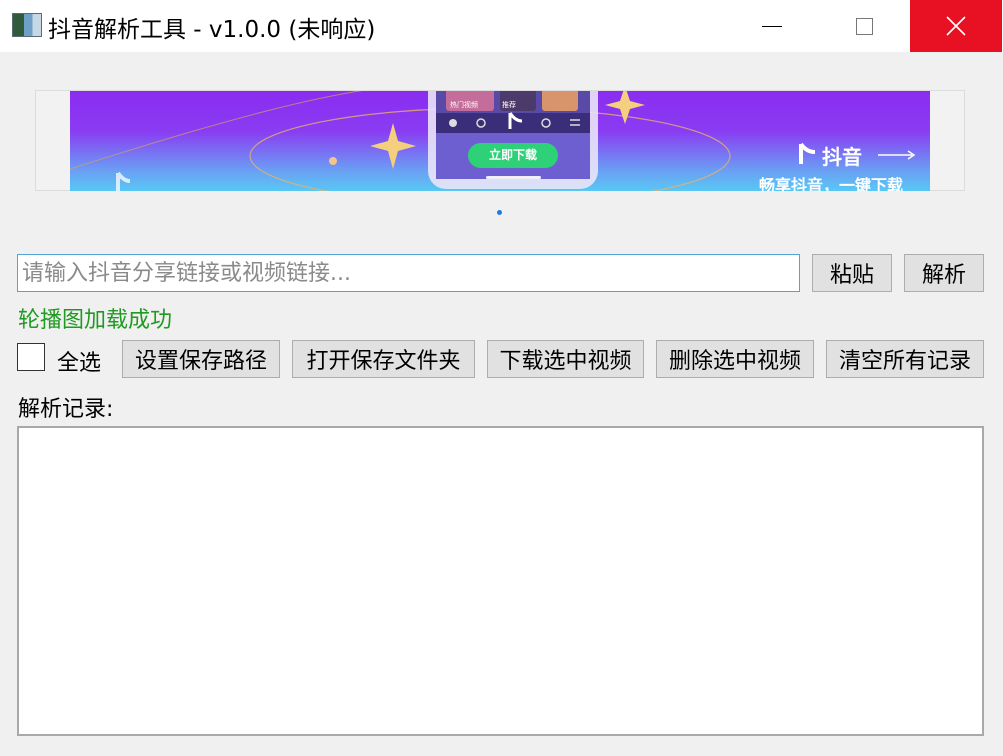  What do you see at coordinates (95, 320) in the screenshot?
I see `status-text: 轮播图加载成功` at bounding box center [95, 320].